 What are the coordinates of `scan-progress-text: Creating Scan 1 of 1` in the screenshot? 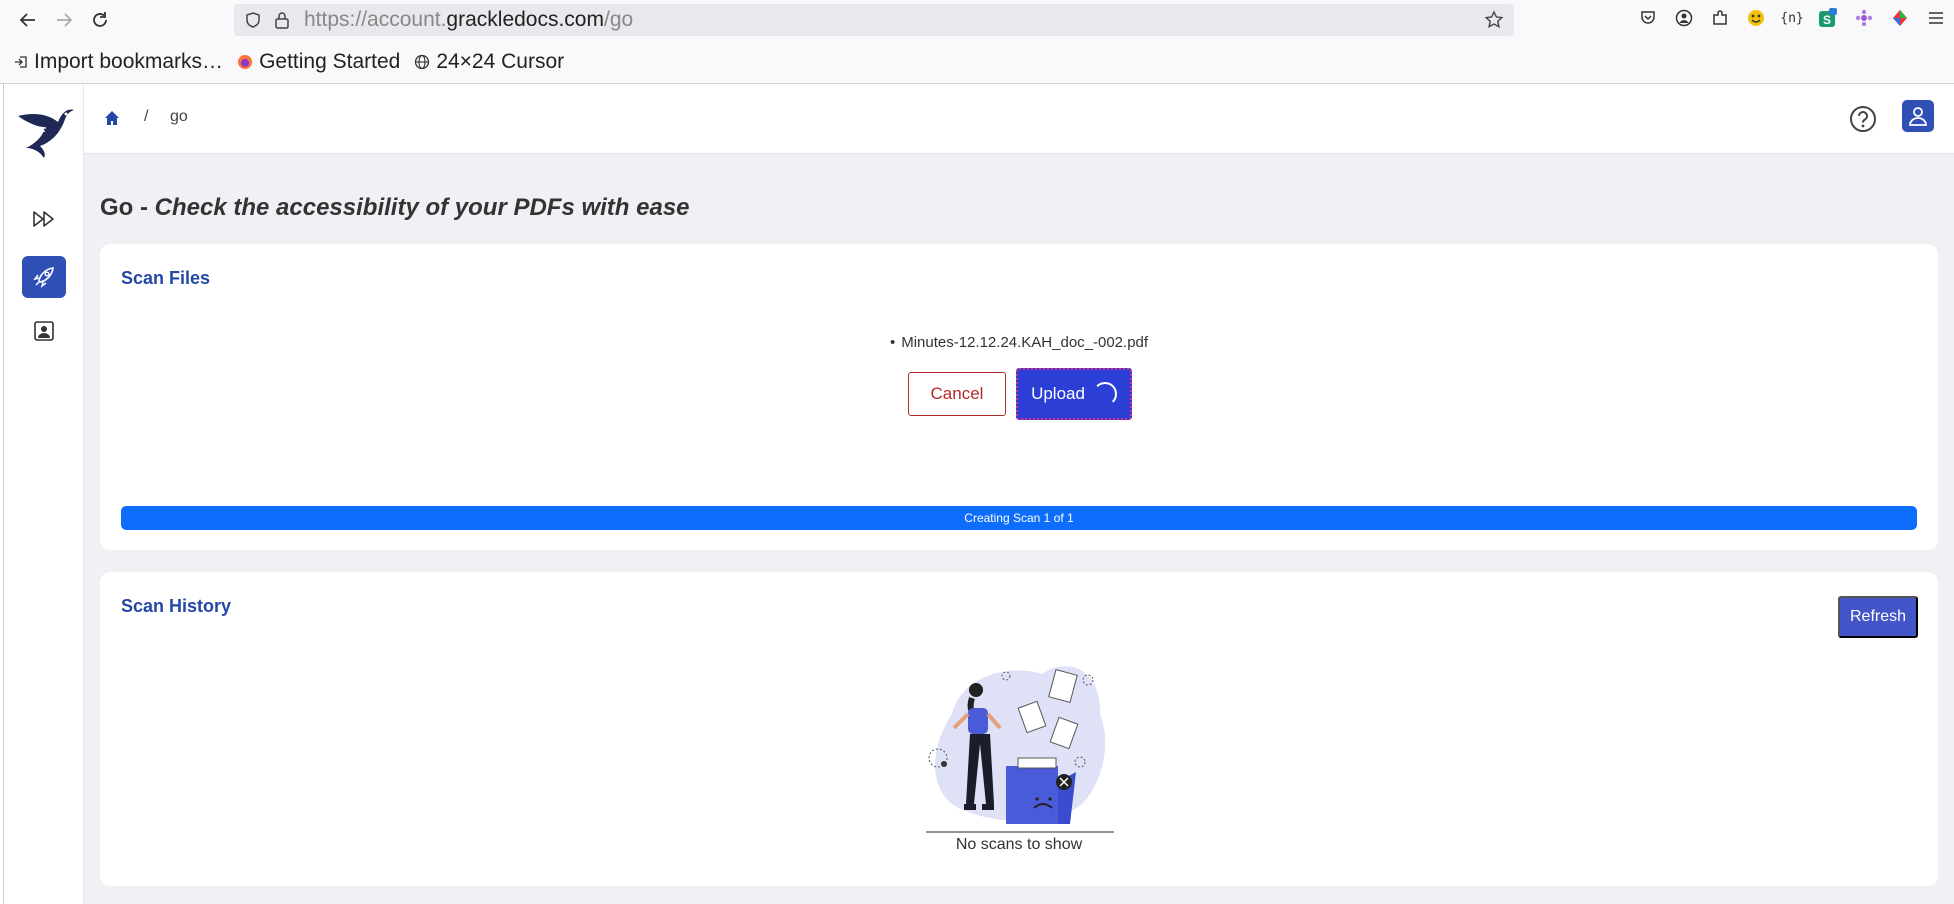 It's located at (1019, 518).